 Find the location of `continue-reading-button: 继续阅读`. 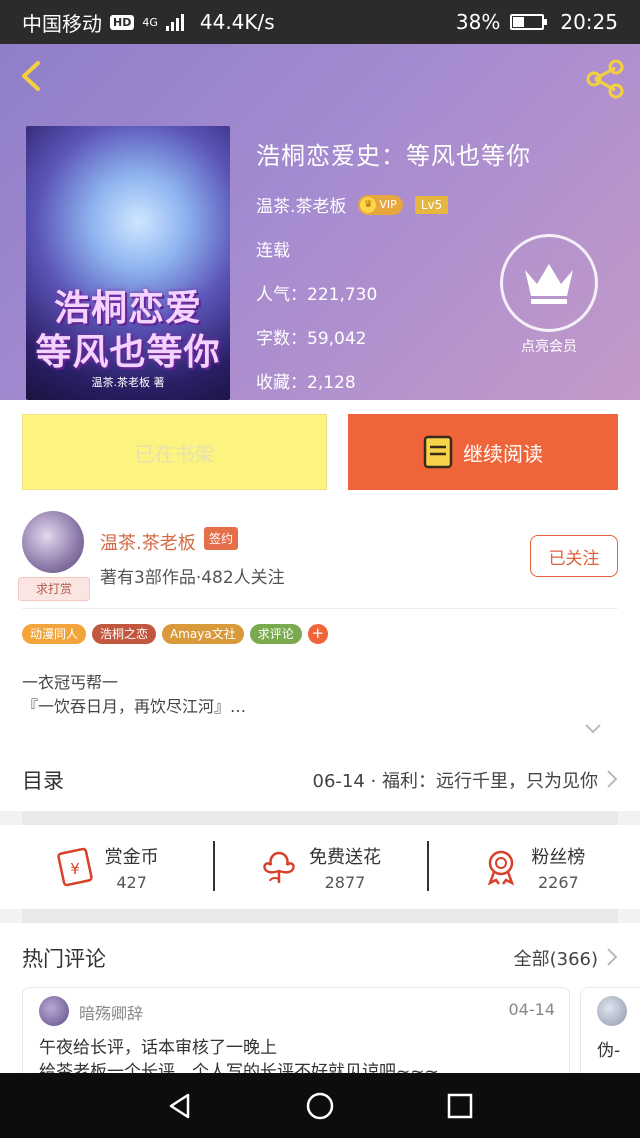

continue-reading-button: 继续阅读 is located at coordinates (483, 452).